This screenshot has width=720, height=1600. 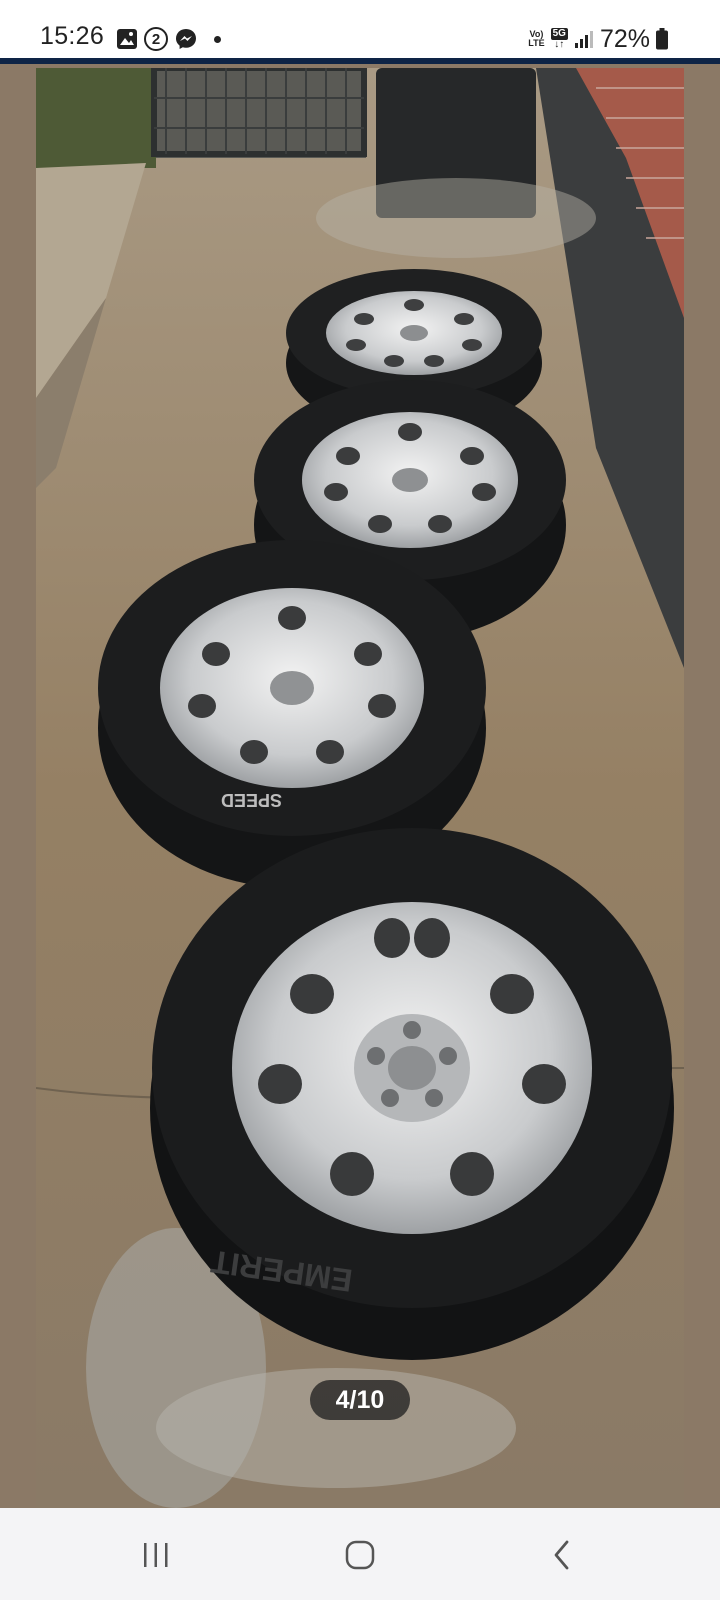 I want to click on status-icons-right: Vo) LTE 5G ↓↑ 72%, so click(x=598, y=39).